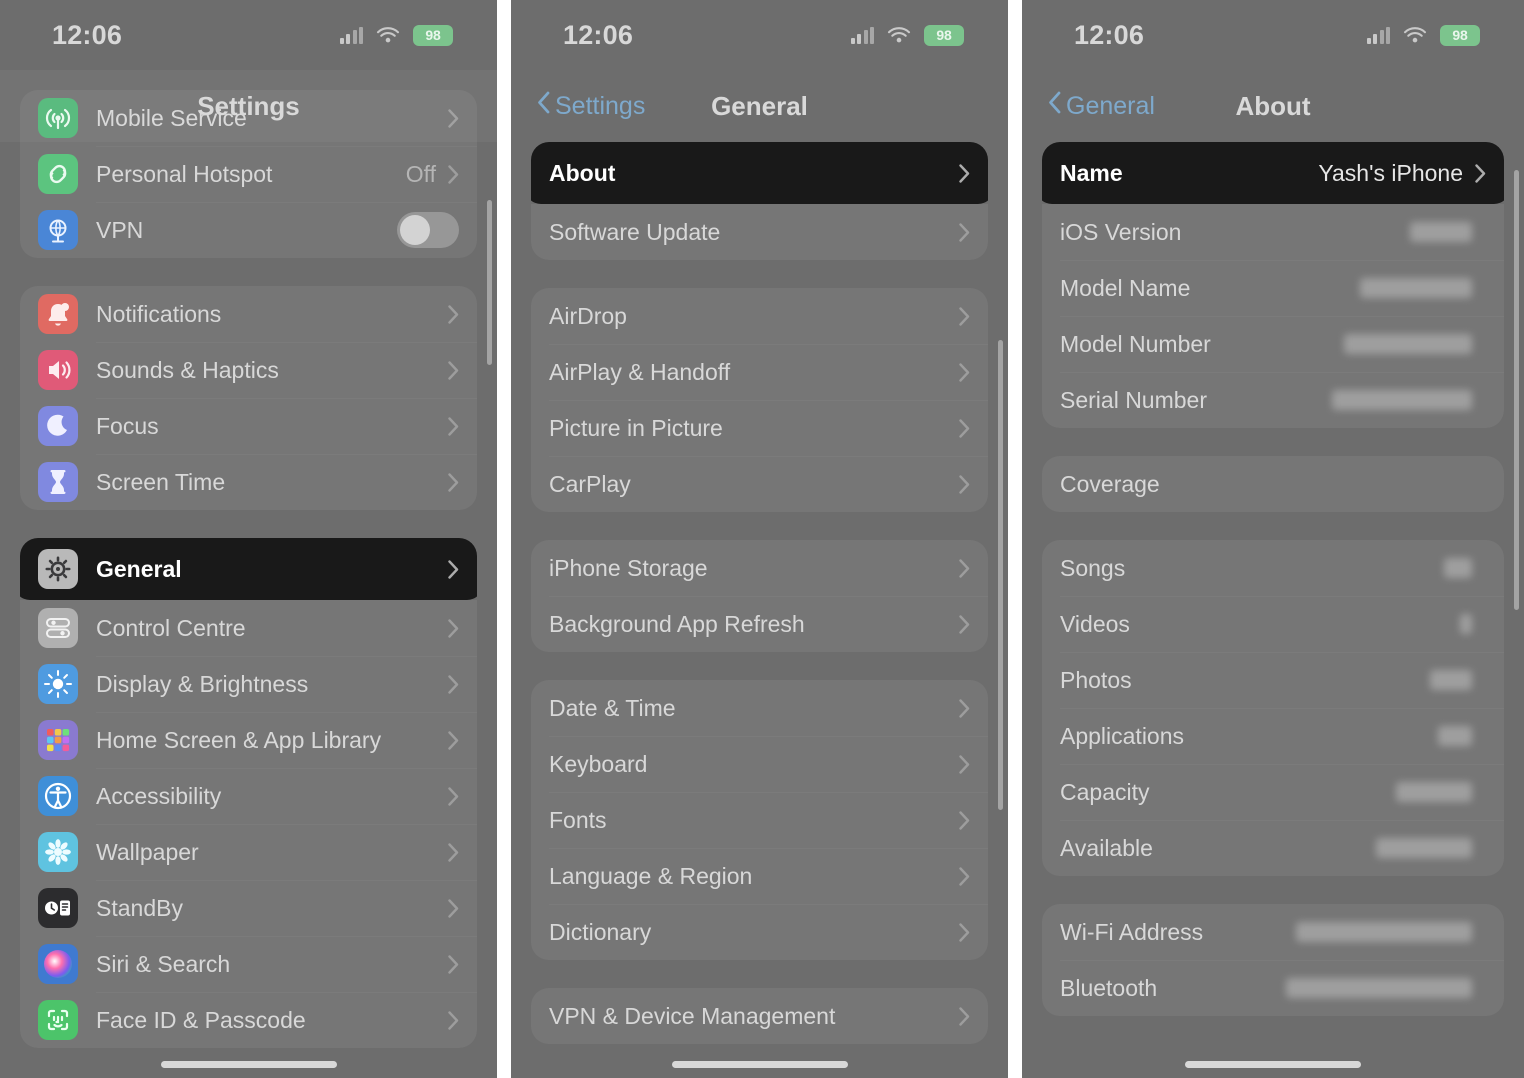 The width and height of the screenshot is (1524, 1078). What do you see at coordinates (184, 173) in the screenshot?
I see `list-row-label: Personal Hotspot` at bounding box center [184, 173].